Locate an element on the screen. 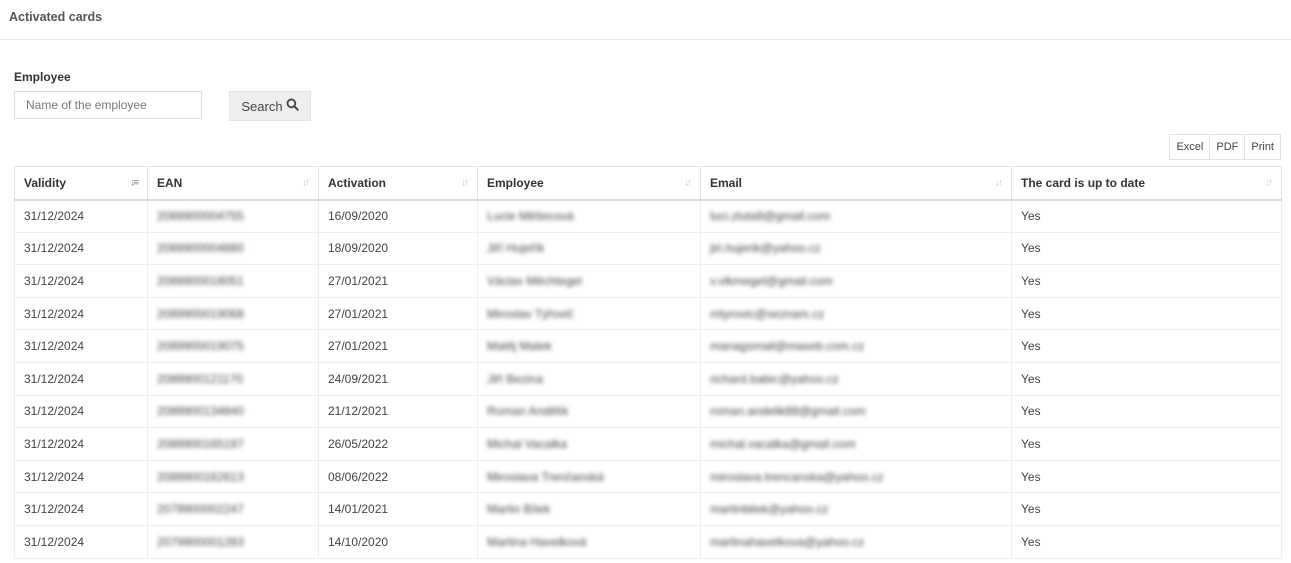 This screenshot has height=563, width=1291. email-cell: michal.vacalka@gmail.com is located at coordinates (856, 444).